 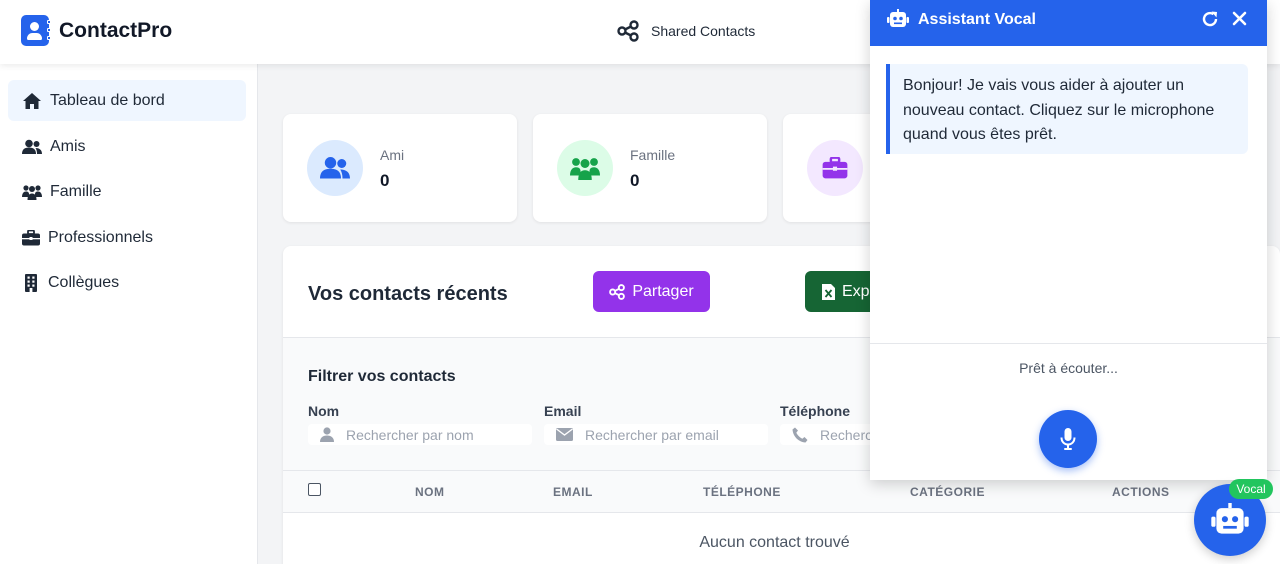 What do you see at coordinates (314, 489) in the screenshot?
I see `select-all-checkbox` at bounding box center [314, 489].